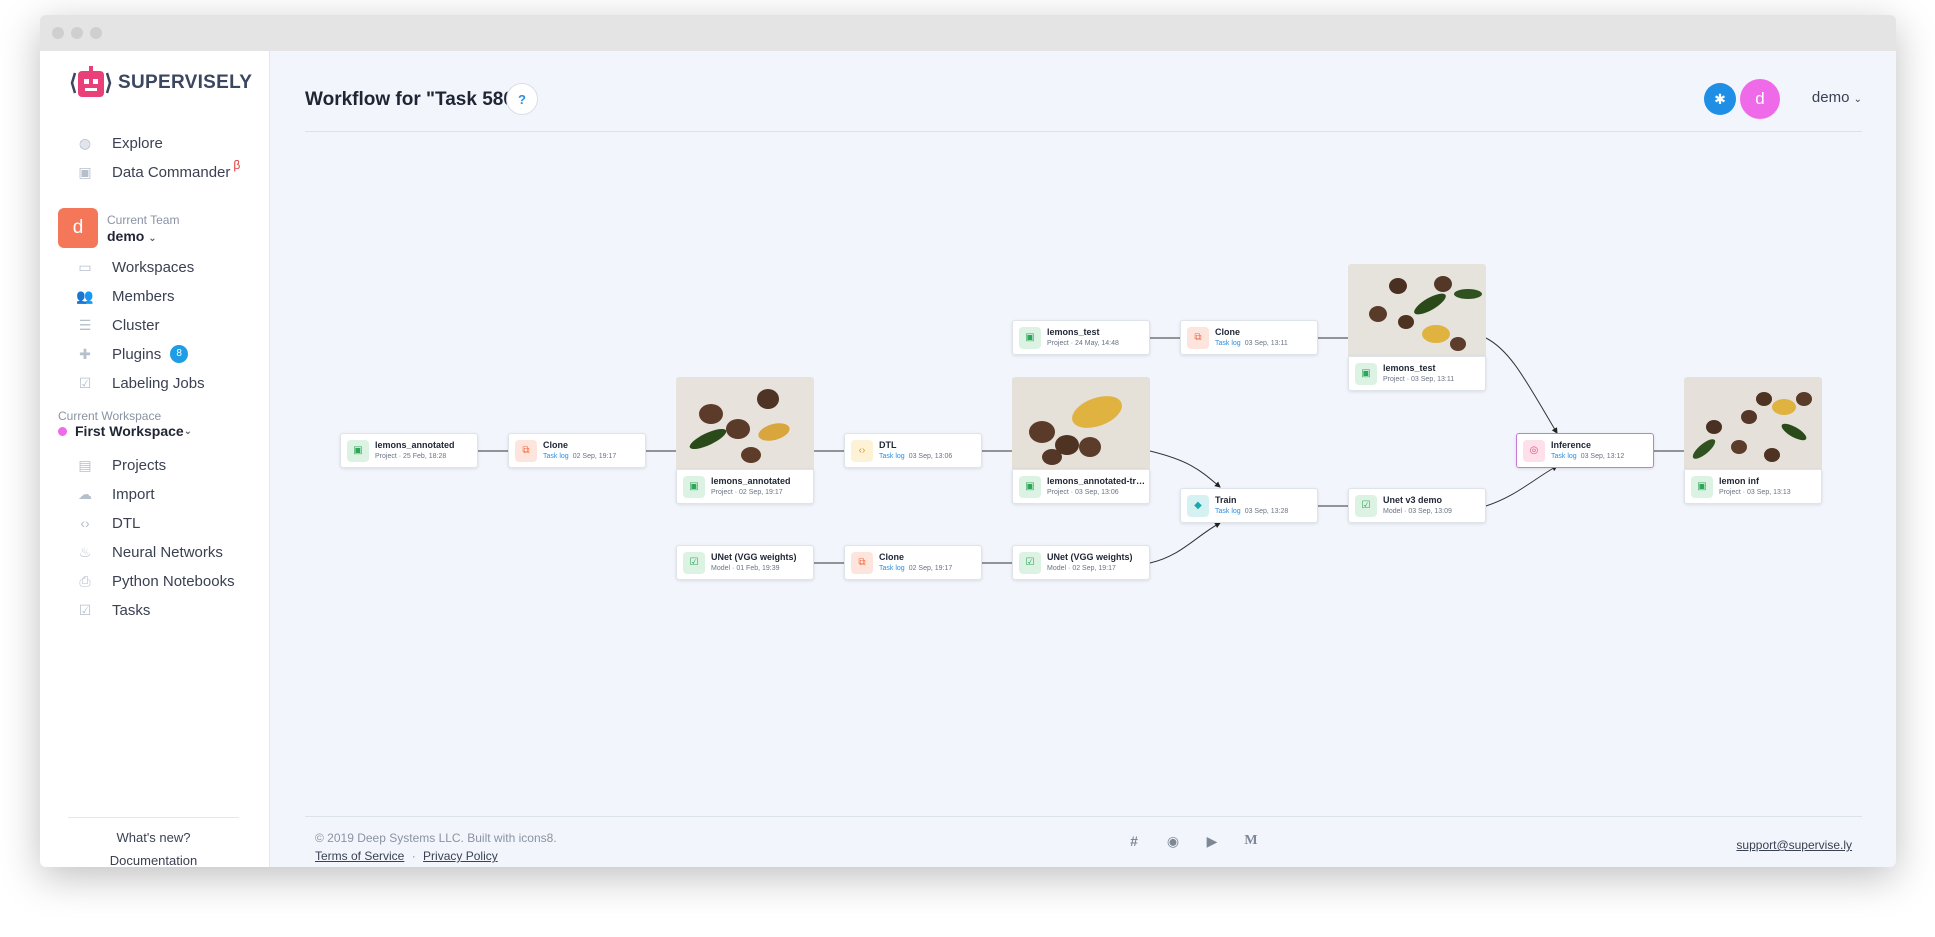 This screenshot has height=937, width=1935. I want to click on social-links: # ◉ ▶ M, so click(1192, 841).